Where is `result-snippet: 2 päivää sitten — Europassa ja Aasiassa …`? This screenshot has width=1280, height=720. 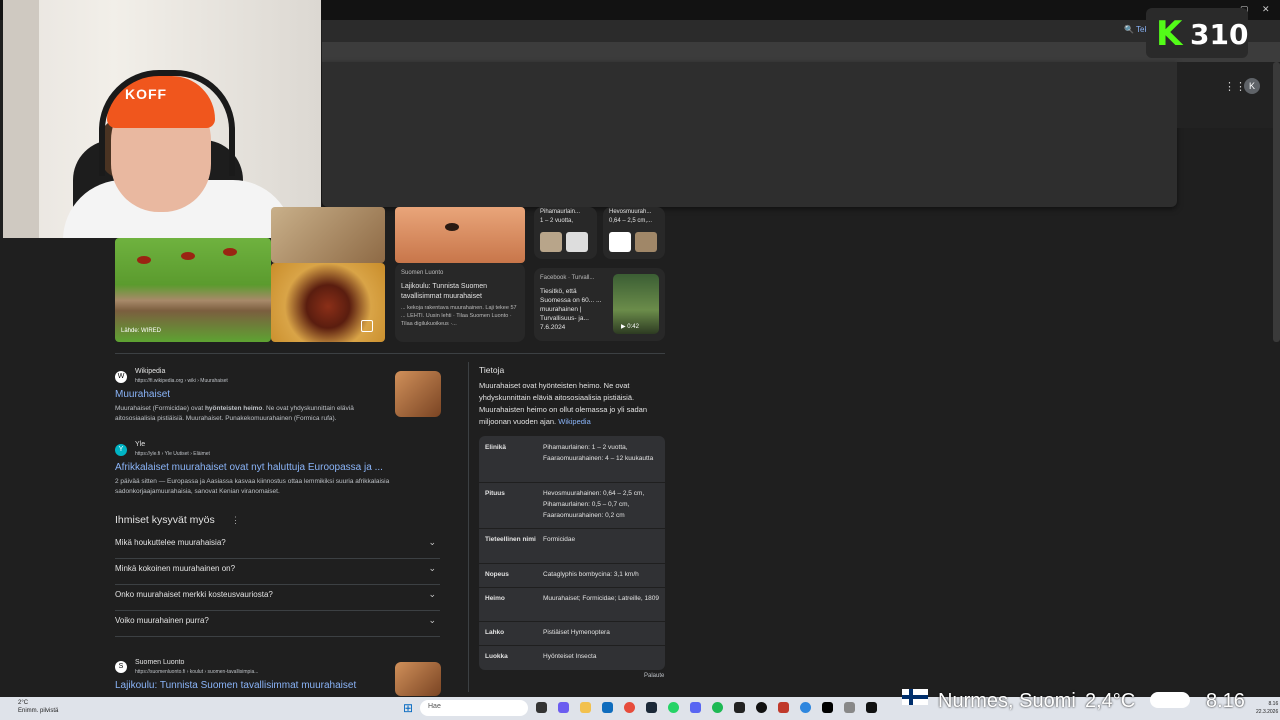 result-snippet: 2 päivää sitten — Europassa ja Aasiassa … is located at coordinates (252, 486).